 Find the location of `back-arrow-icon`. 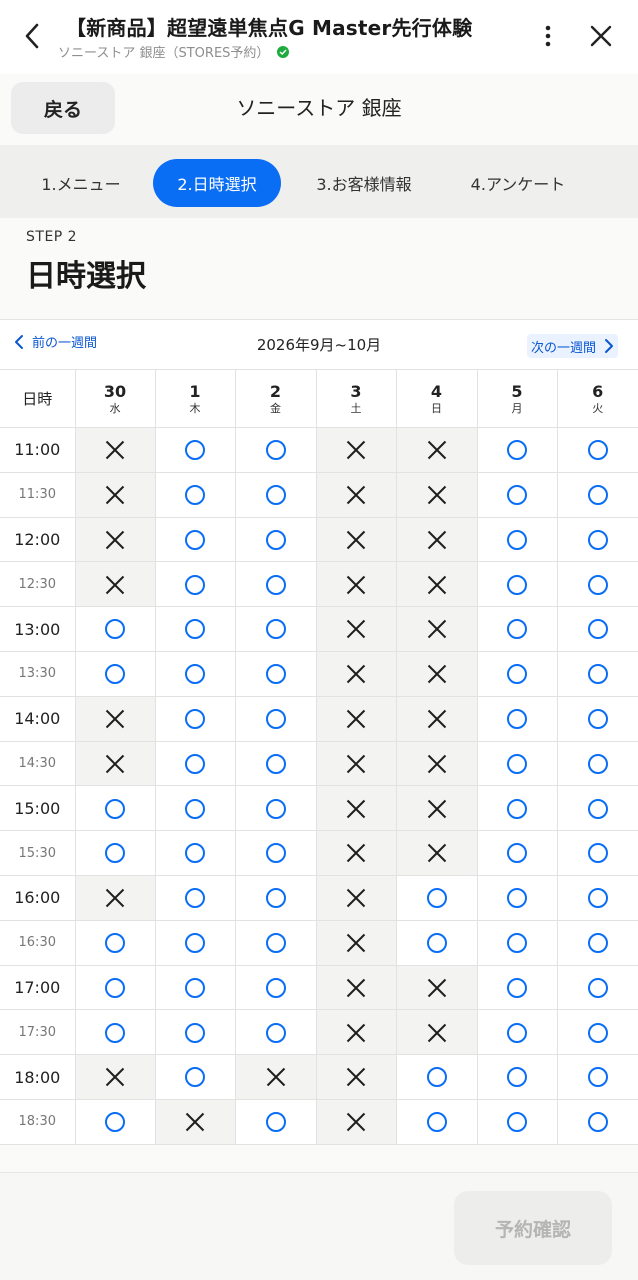

back-arrow-icon is located at coordinates (32, 36).